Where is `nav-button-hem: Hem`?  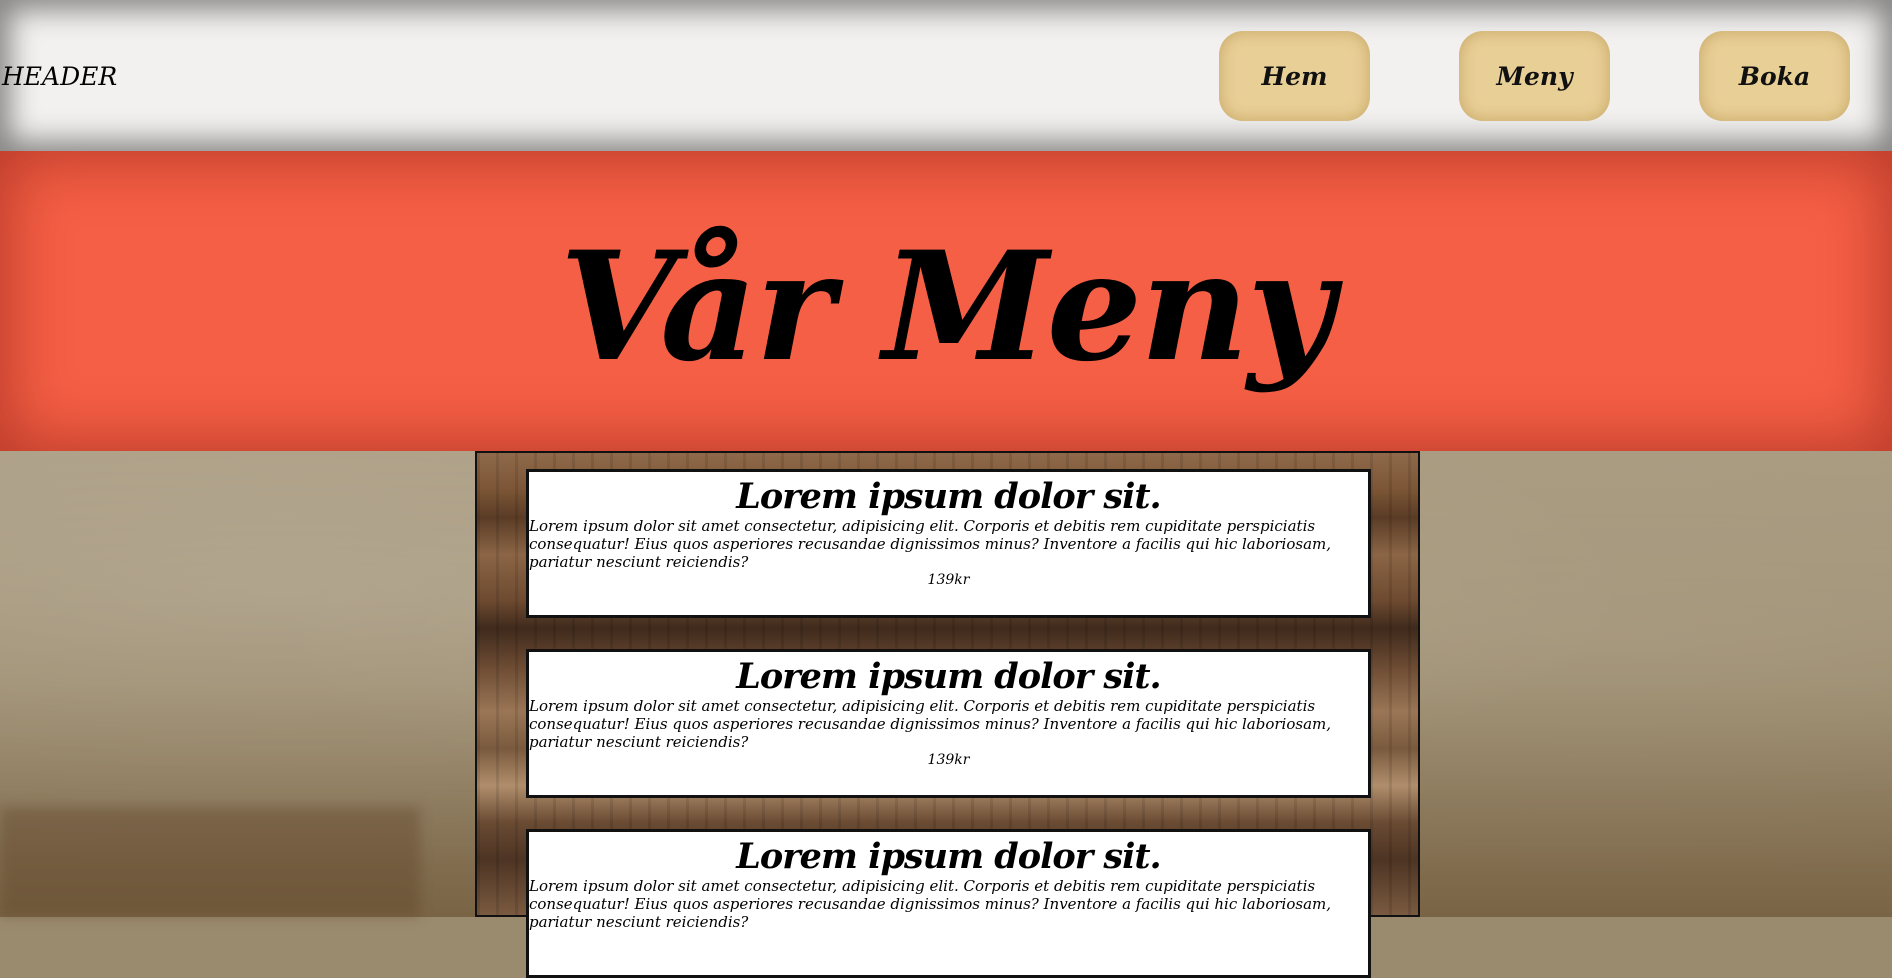 nav-button-hem: Hem is located at coordinates (1294, 76).